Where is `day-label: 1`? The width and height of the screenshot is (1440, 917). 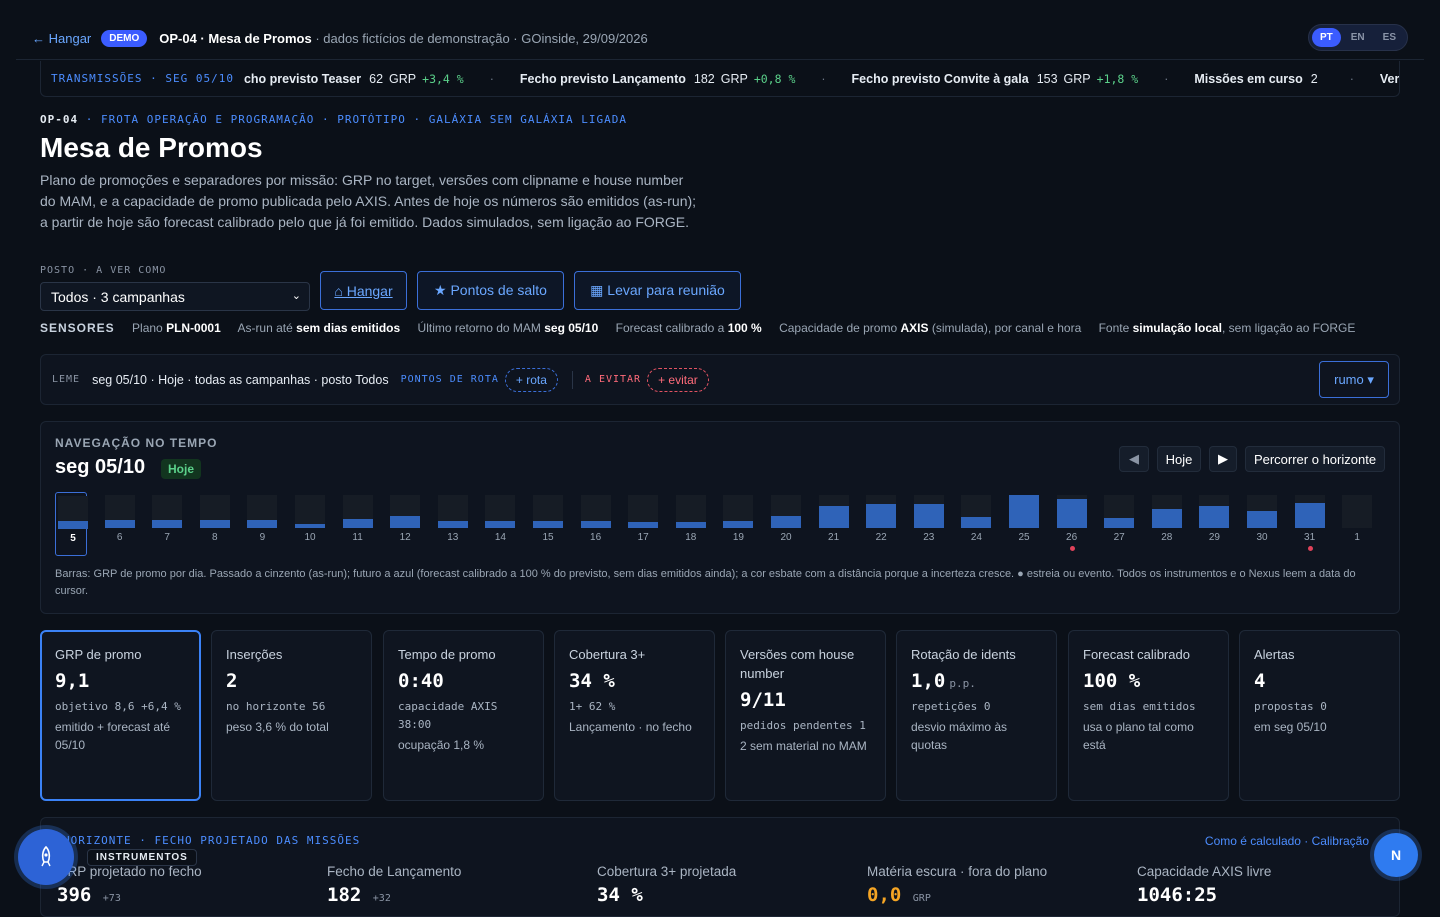 day-label: 1 is located at coordinates (1357, 537).